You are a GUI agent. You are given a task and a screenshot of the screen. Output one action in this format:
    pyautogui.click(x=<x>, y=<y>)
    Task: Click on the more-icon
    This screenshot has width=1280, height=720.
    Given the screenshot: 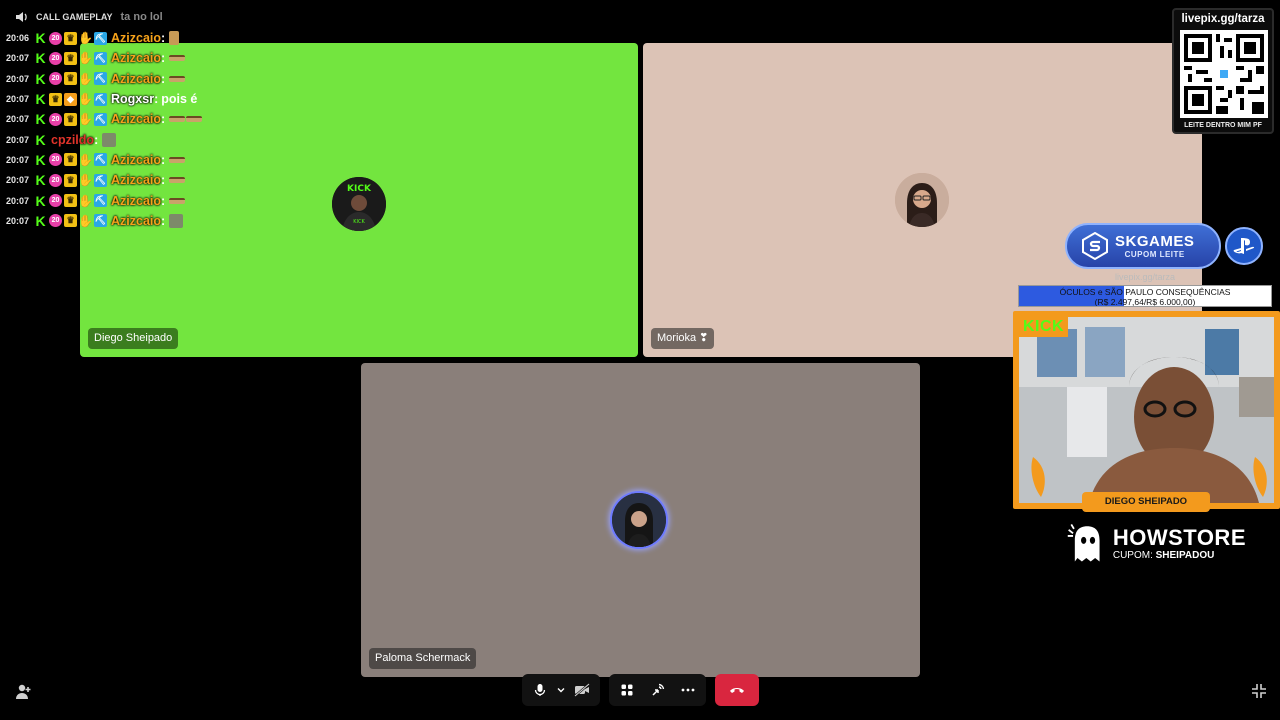 What is the action you would take?
    pyautogui.click(x=688, y=690)
    